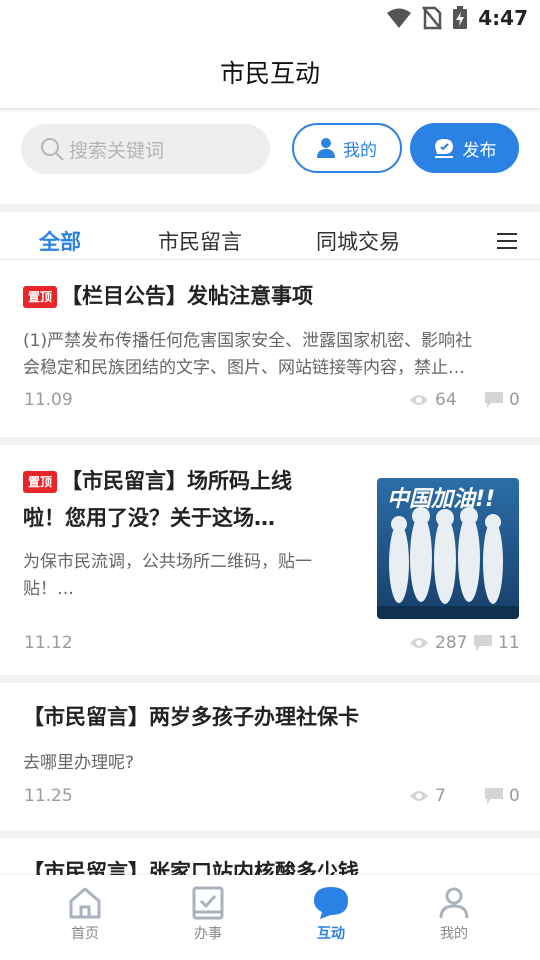 Image resolution: width=540 pixels, height=960 pixels. Describe the element at coordinates (60, 241) in the screenshot. I see `tab-all: 全部` at that location.